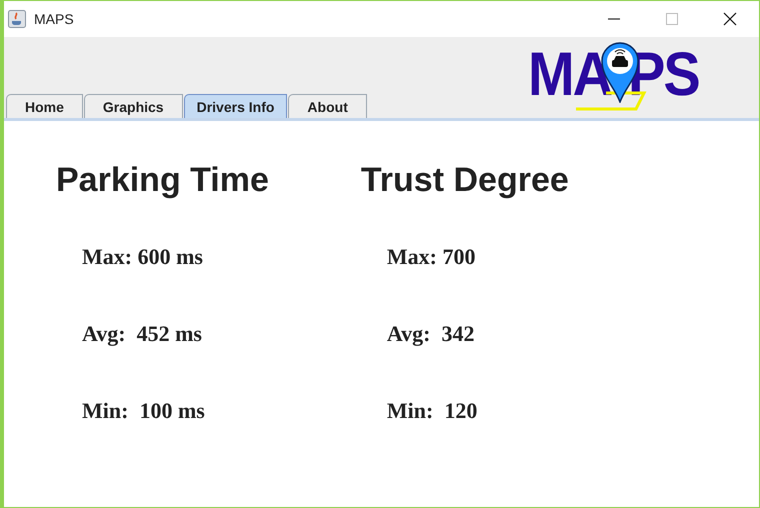  I want to click on java-cup-icon, so click(17, 19).